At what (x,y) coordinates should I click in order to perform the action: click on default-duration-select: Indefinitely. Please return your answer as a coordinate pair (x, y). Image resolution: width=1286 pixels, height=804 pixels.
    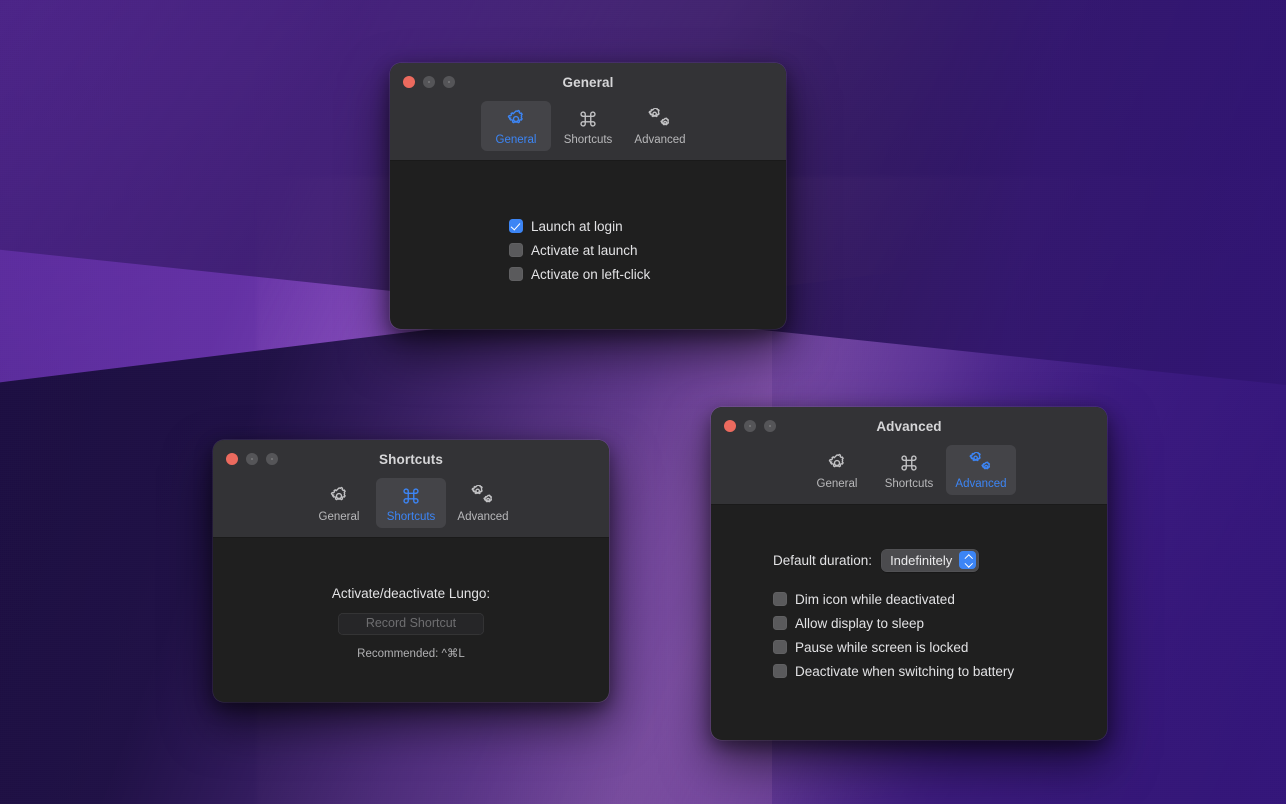
    Looking at the image, I should click on (930, 560).